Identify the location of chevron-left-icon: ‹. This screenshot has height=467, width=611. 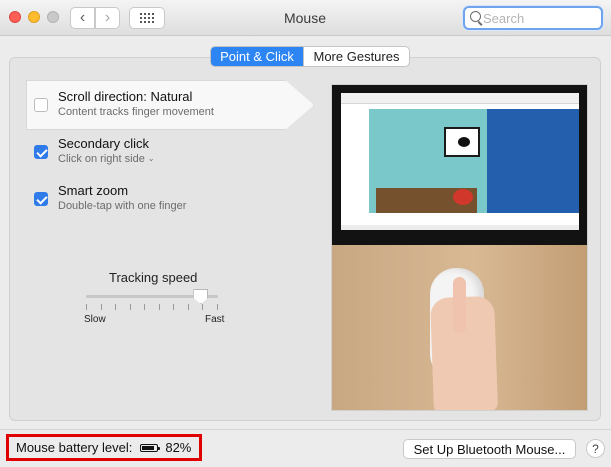
(82, 17).